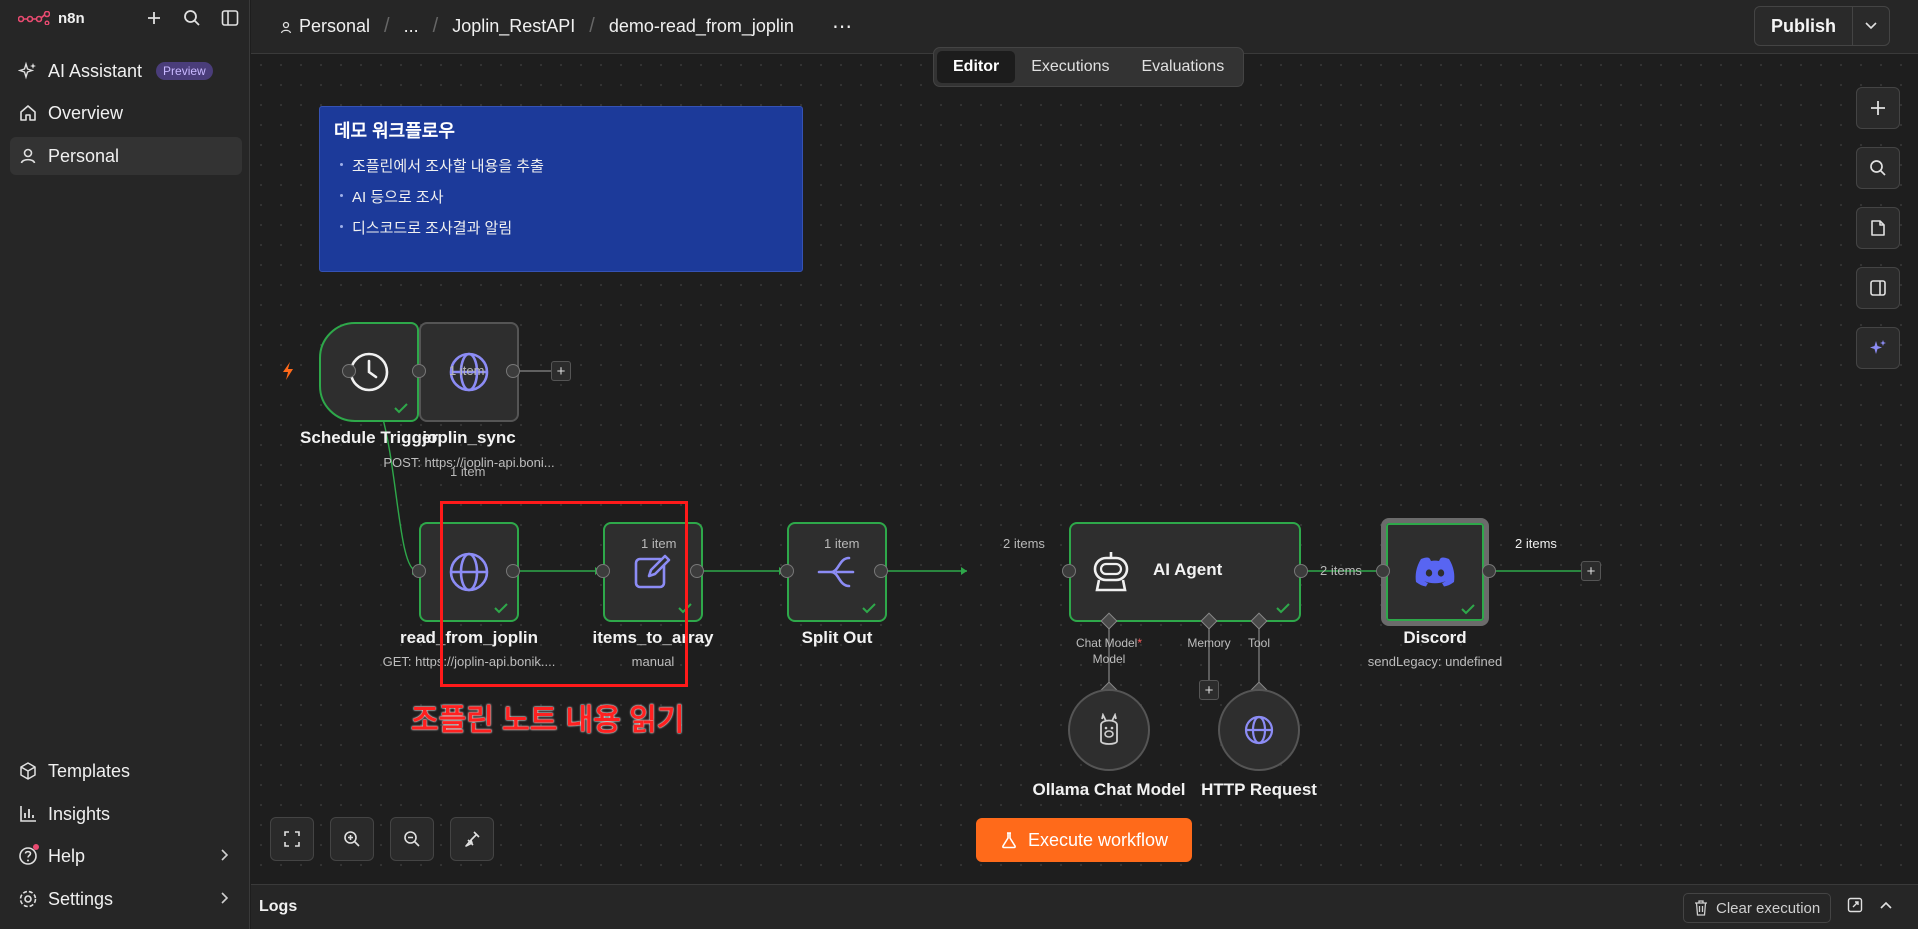 Image resolution: width=1918 pixels, height=929 pixels. What do you see at coordinates (1878, 108) in the screenshot?
I see `add-node-button` at bounding box center [1878, 108].